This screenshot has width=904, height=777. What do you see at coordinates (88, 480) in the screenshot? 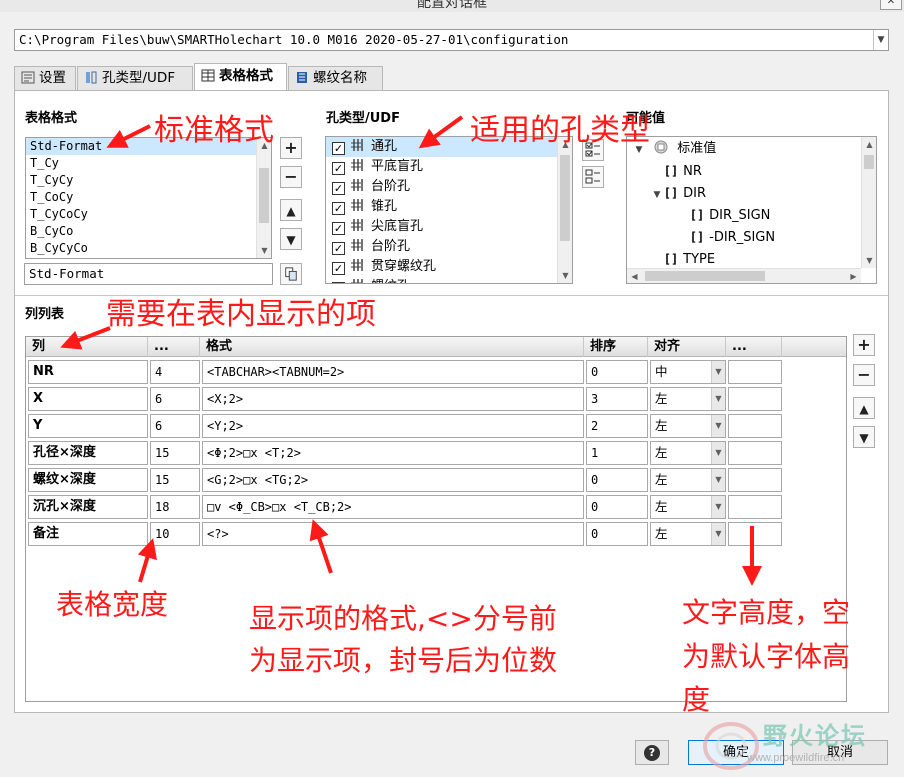
I see `cell-column-name: 螺纹×深度` at bounding box center [88, 480].